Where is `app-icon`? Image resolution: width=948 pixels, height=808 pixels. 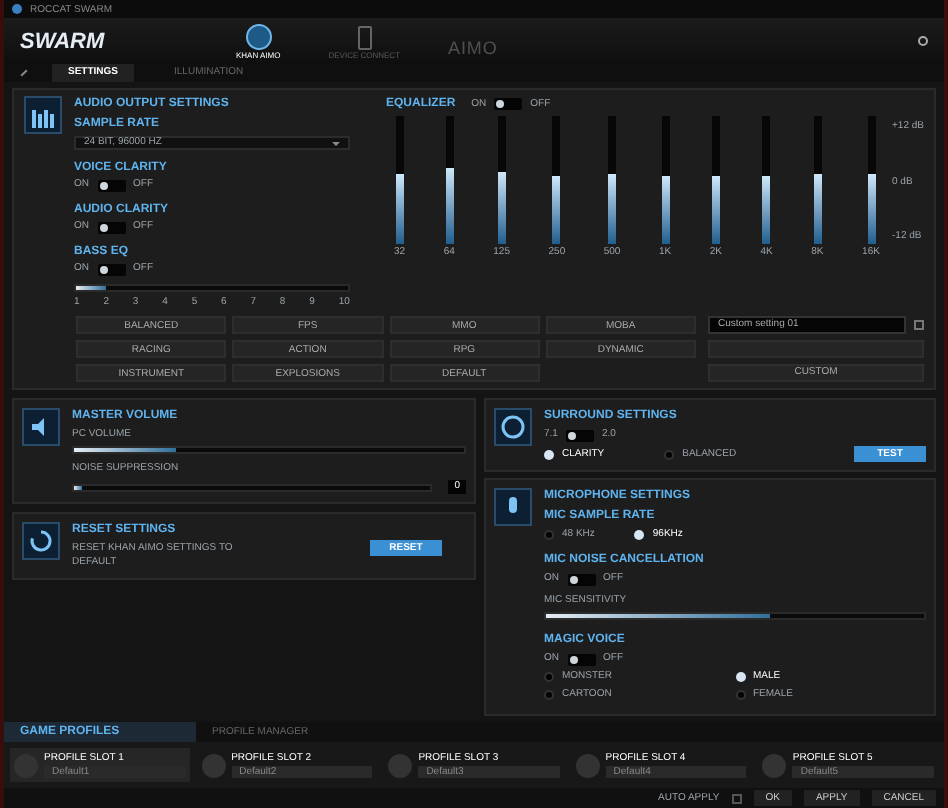
app-icon is located at coordinates (17, 9).